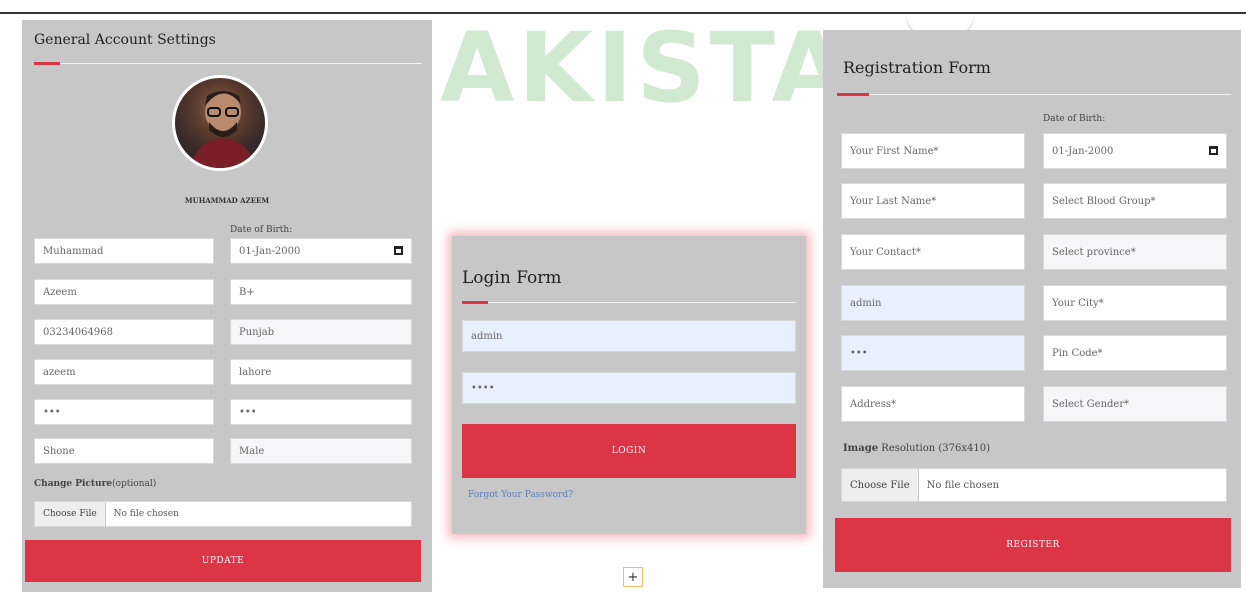 The width and height of the screenshot is (1246, 592). Describe the element at coordinates (933, 303) in the screenshot. I see `reg-username-field: admin` at that location.